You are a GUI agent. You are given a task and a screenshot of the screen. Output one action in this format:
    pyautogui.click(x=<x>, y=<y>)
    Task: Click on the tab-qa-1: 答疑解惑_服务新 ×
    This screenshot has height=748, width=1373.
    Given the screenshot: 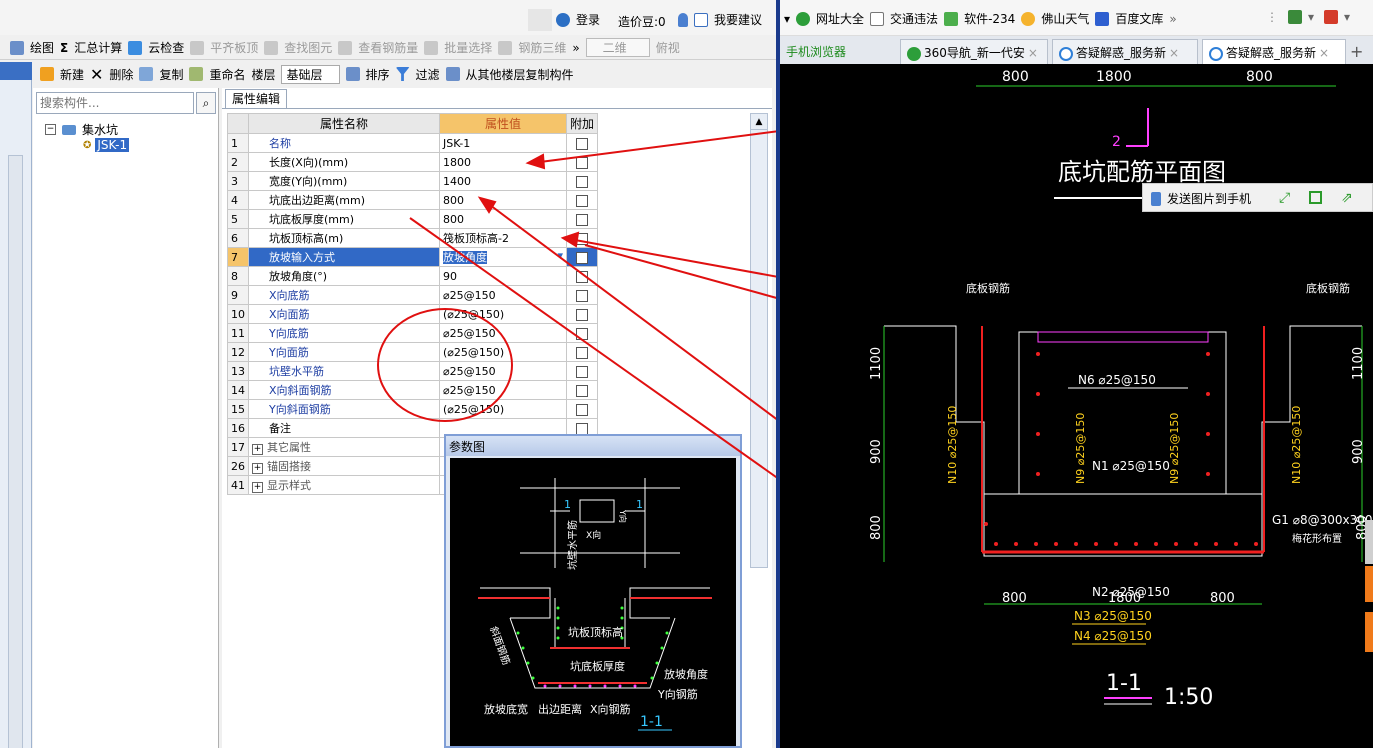 What is the action you would take?
    pyautogui.click(x=1125, y=51)
    